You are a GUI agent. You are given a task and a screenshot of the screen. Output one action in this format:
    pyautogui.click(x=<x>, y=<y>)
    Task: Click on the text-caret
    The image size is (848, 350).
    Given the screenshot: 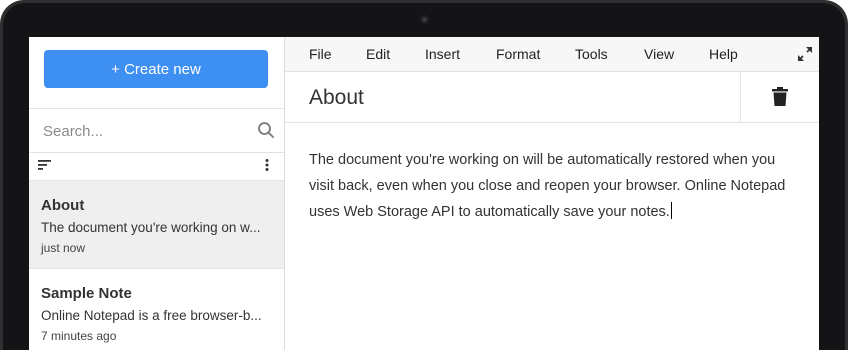 What is the action you would take?
    pyautogui.click(x=671, y=210)
    